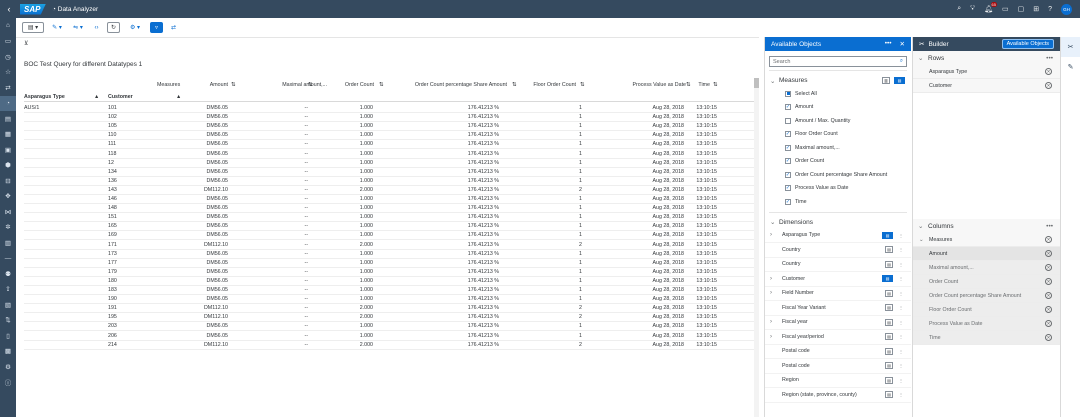 The height and width of the screenshot is (417, 1080). Describe the element at coordinates (26, 43) in the screenshot. I see `filter-bar-icon: ⊻` at that location.